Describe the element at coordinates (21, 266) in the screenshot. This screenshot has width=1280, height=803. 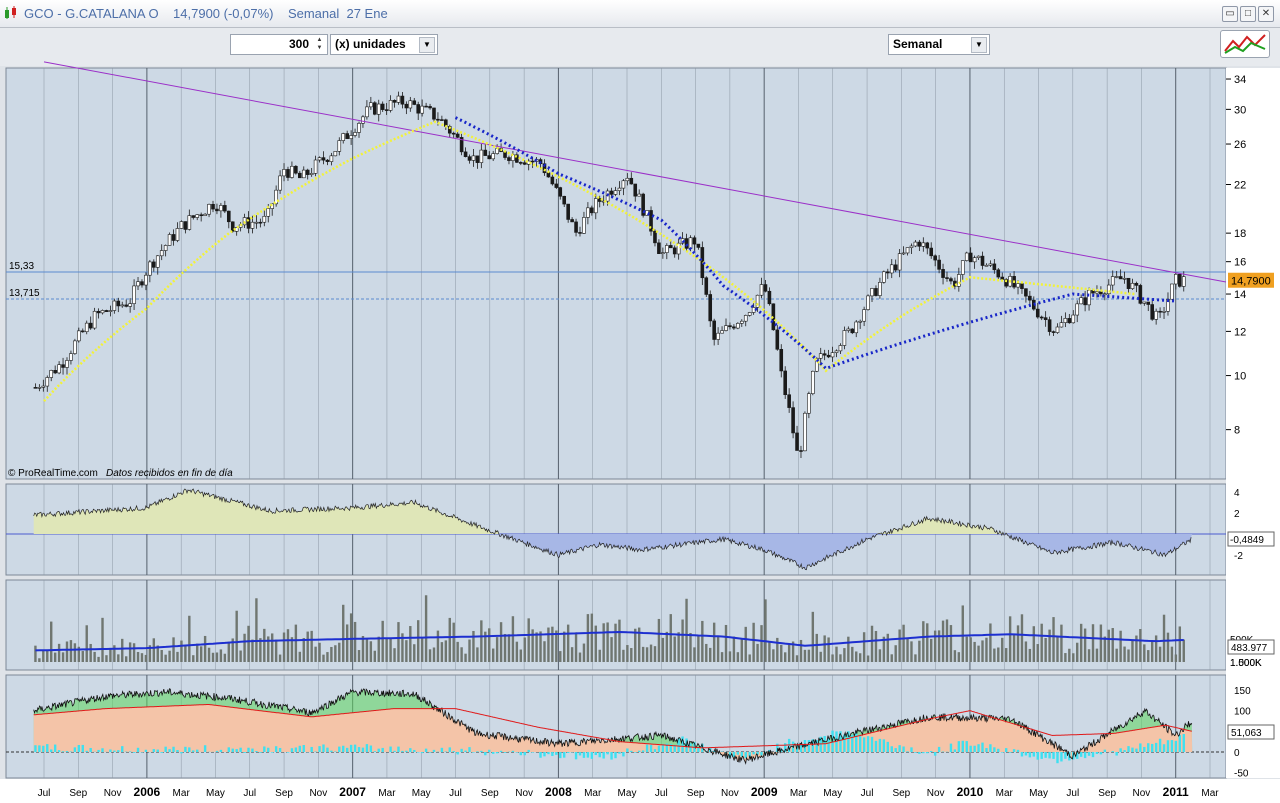
I see `level-high-label: 15,33` at that location.